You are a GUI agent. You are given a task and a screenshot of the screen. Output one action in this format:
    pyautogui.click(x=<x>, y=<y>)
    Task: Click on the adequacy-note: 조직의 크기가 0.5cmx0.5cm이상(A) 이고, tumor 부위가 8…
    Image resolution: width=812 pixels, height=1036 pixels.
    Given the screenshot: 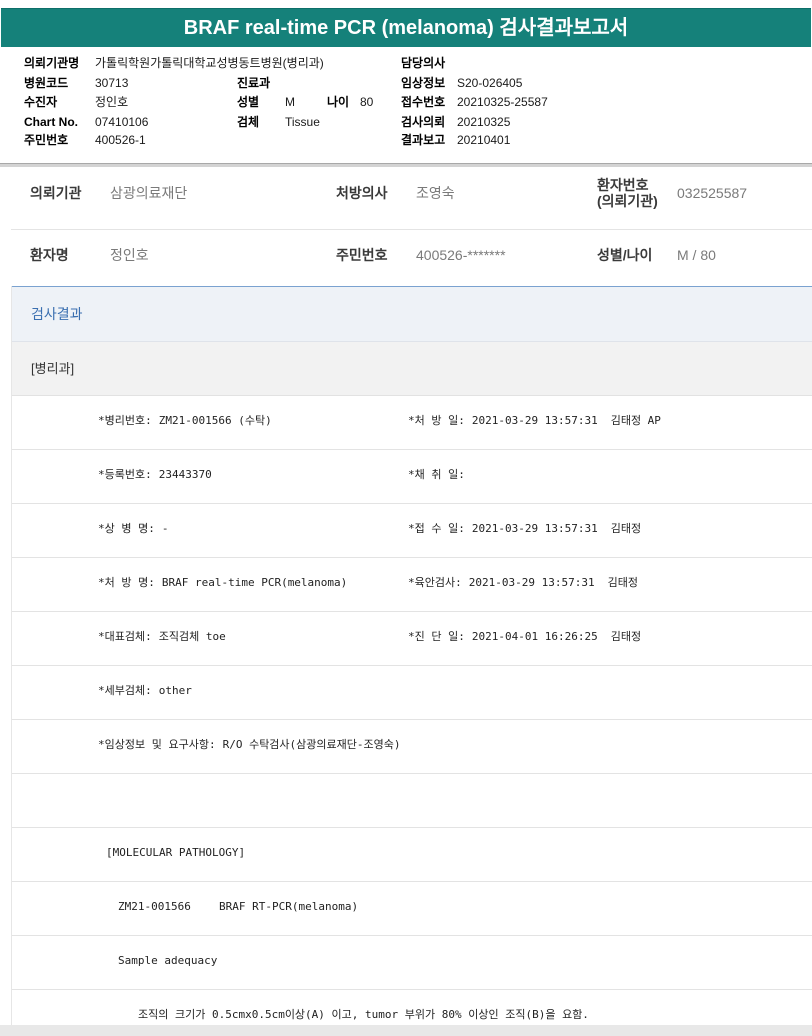 What is the action you would take?
    pyautogui.click(x=363, y=1014)
    